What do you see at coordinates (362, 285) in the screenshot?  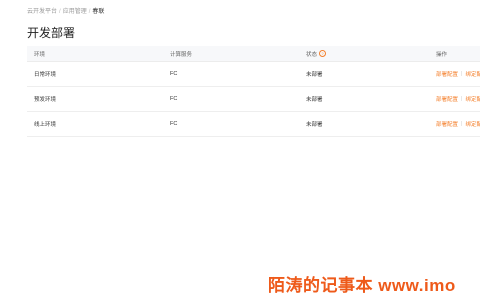 I see `watermark: 陌涛的记事本 www.imo` at bounding box center [362, 285].